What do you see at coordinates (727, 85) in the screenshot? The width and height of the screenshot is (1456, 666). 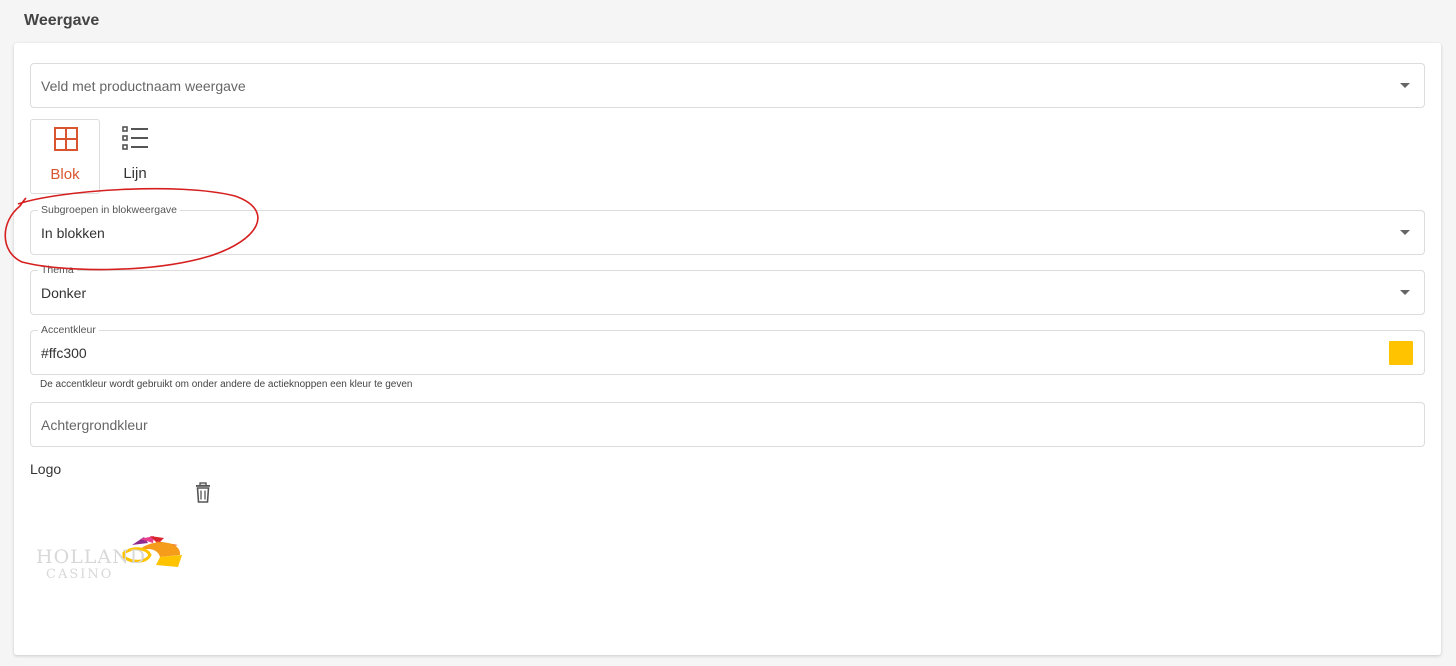 I see `product-name-select: Veld met productnaam weergave` at bounding box center [727, 85].